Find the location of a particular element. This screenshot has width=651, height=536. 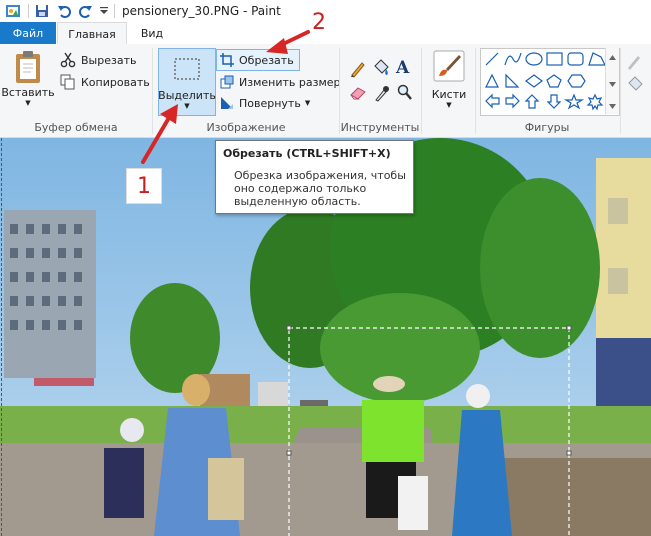

arrow-two-head is located at coordinates (277, 46).